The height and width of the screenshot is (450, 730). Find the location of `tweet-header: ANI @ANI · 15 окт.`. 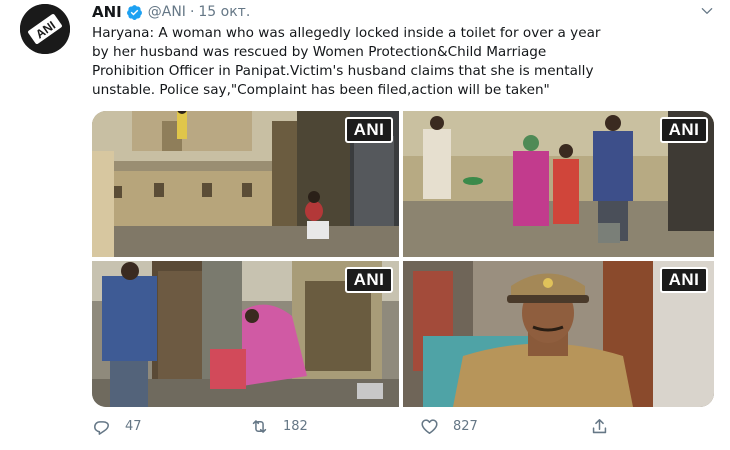

tweet-header: ANI @ANI · 15 окт. is located at coordinates (171, 12).